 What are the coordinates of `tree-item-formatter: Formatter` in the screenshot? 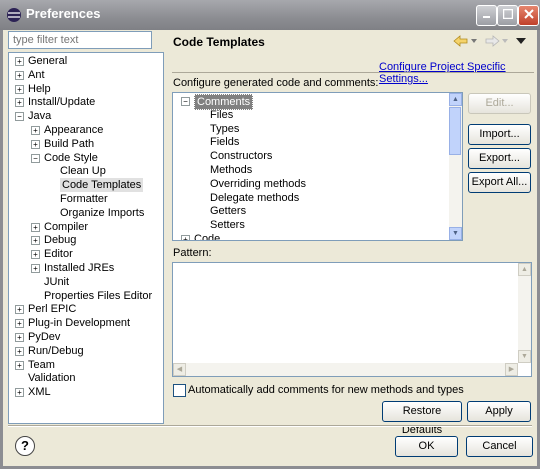 It's located at (84, 199).